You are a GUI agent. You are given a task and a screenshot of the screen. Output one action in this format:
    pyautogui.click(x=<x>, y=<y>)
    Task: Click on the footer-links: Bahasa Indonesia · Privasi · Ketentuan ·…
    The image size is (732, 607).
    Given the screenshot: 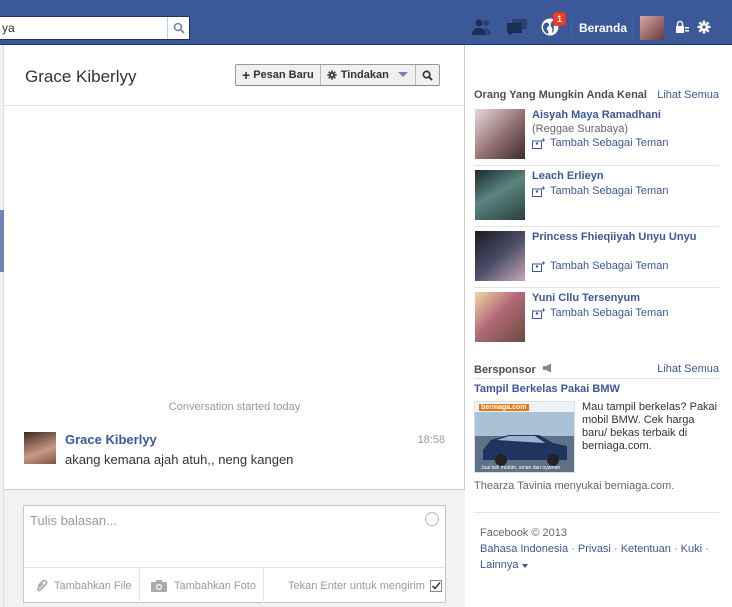 What is the action you would take?
    pyautogui.click(x=600, y=557)
    